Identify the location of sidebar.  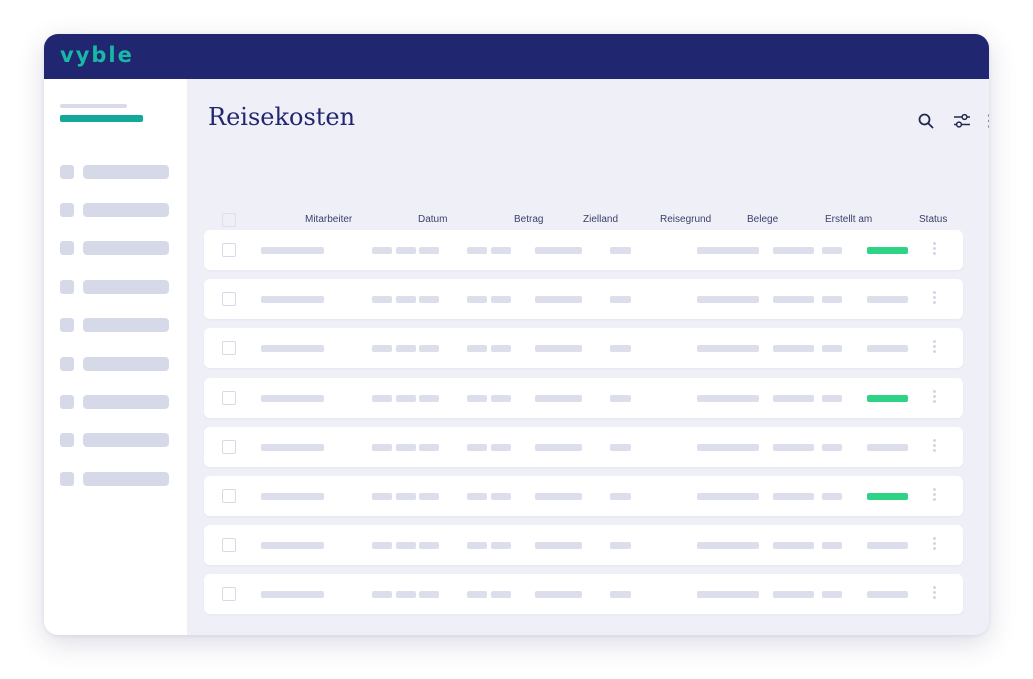
(115, 357).